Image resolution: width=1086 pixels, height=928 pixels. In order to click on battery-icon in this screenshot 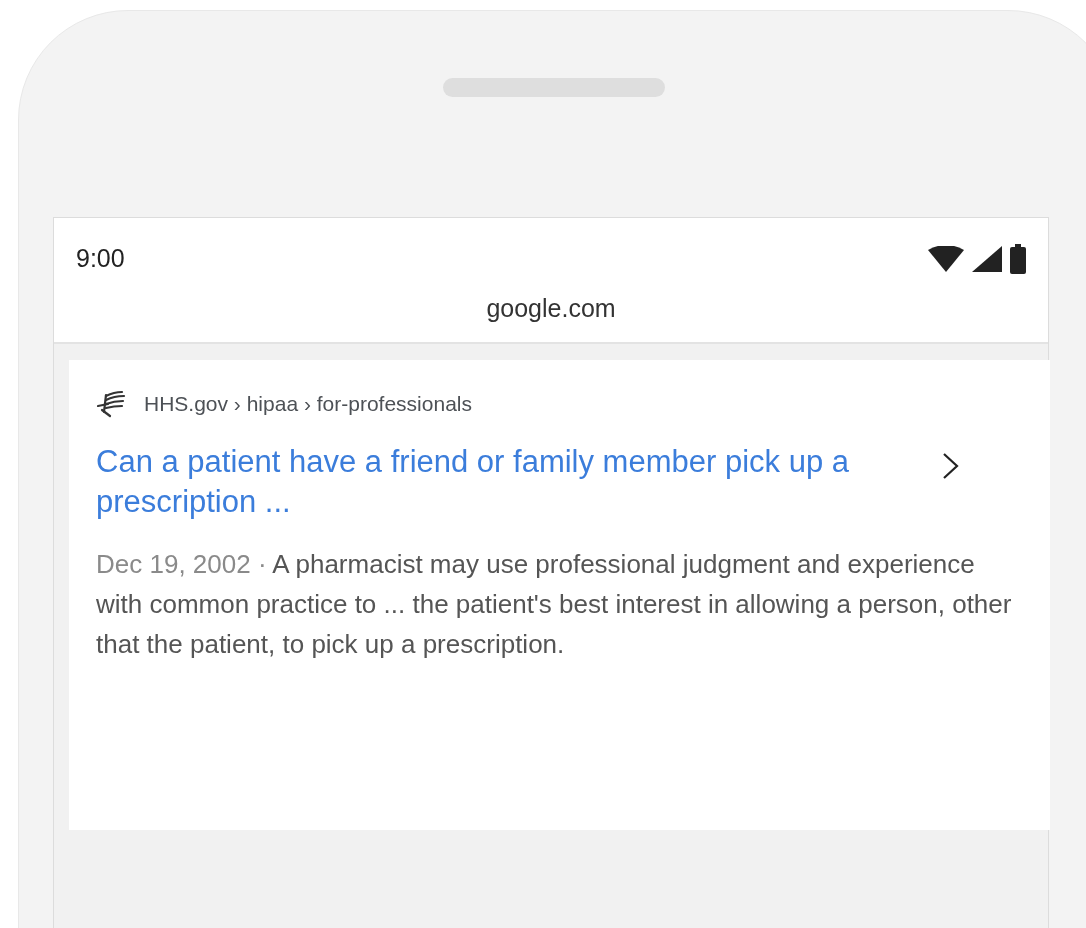, I will do `click(1018, 258)`.